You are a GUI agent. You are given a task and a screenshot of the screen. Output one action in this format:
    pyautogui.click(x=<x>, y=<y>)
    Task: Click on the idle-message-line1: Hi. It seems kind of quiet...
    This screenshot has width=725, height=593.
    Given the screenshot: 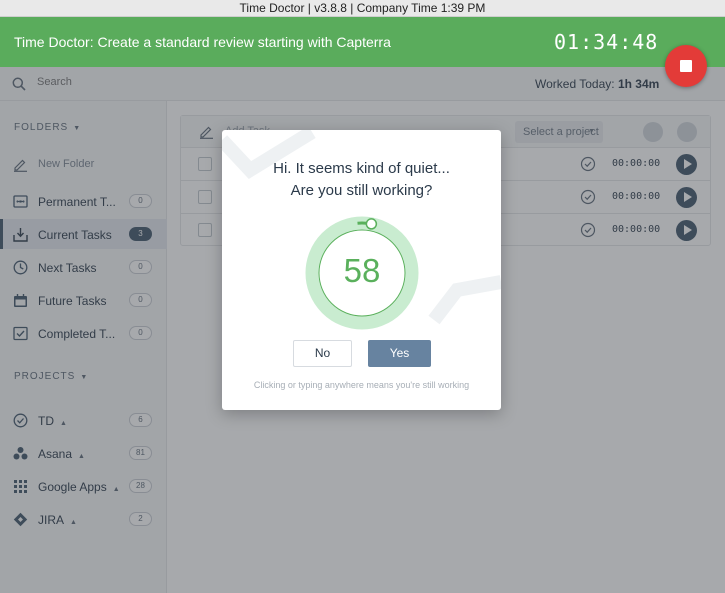 What is the action you would take?
    pyautogui.click(x=361, y=168)
    